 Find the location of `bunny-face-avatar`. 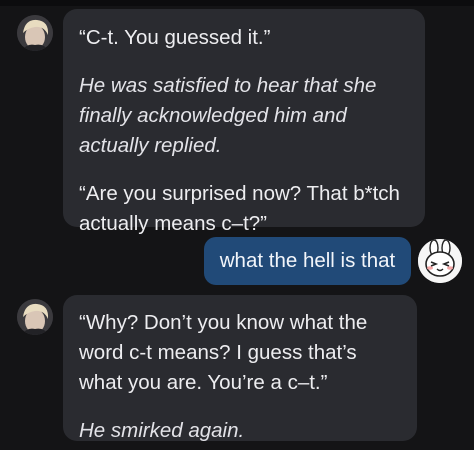

bunny-face-avatar is located at coordinates (440, 261).